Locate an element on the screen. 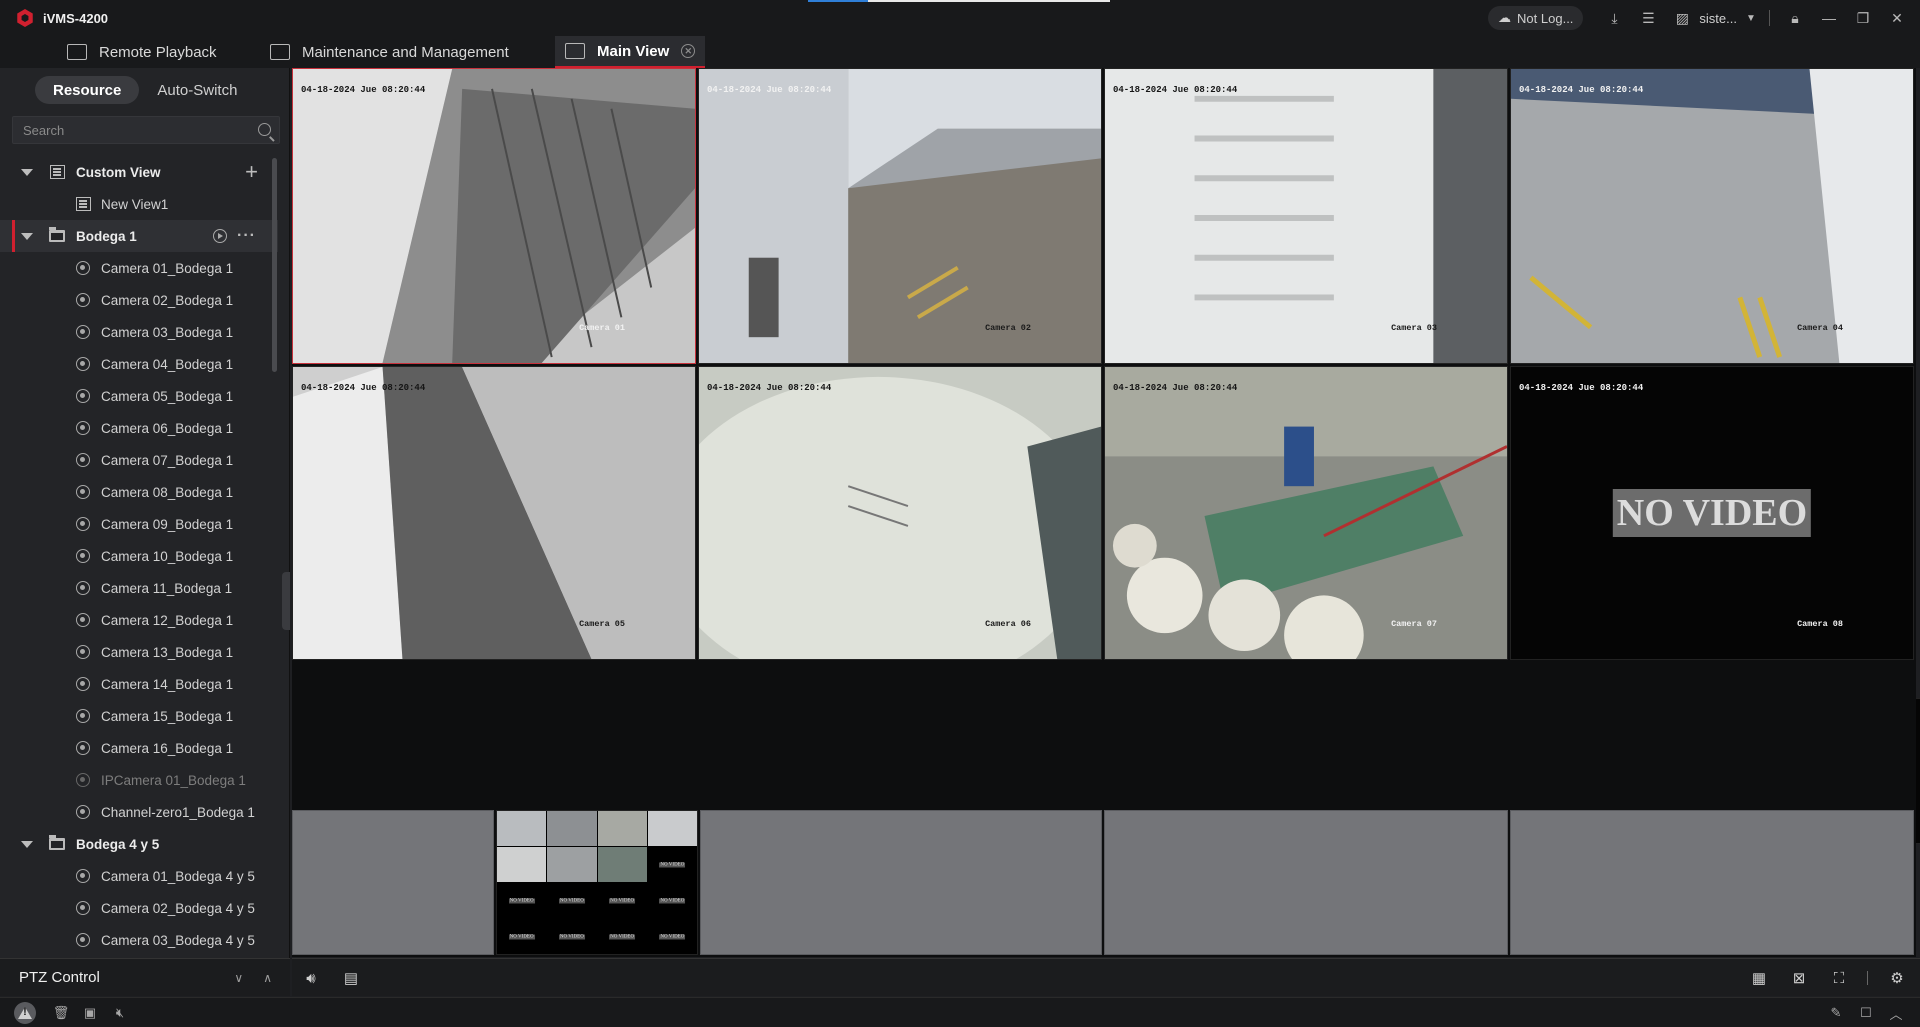 The height and width of the screenshot is (1027, 1920). tree-item-camera: Camera 01_Bodega 1 is located at coordinates (139, 268).